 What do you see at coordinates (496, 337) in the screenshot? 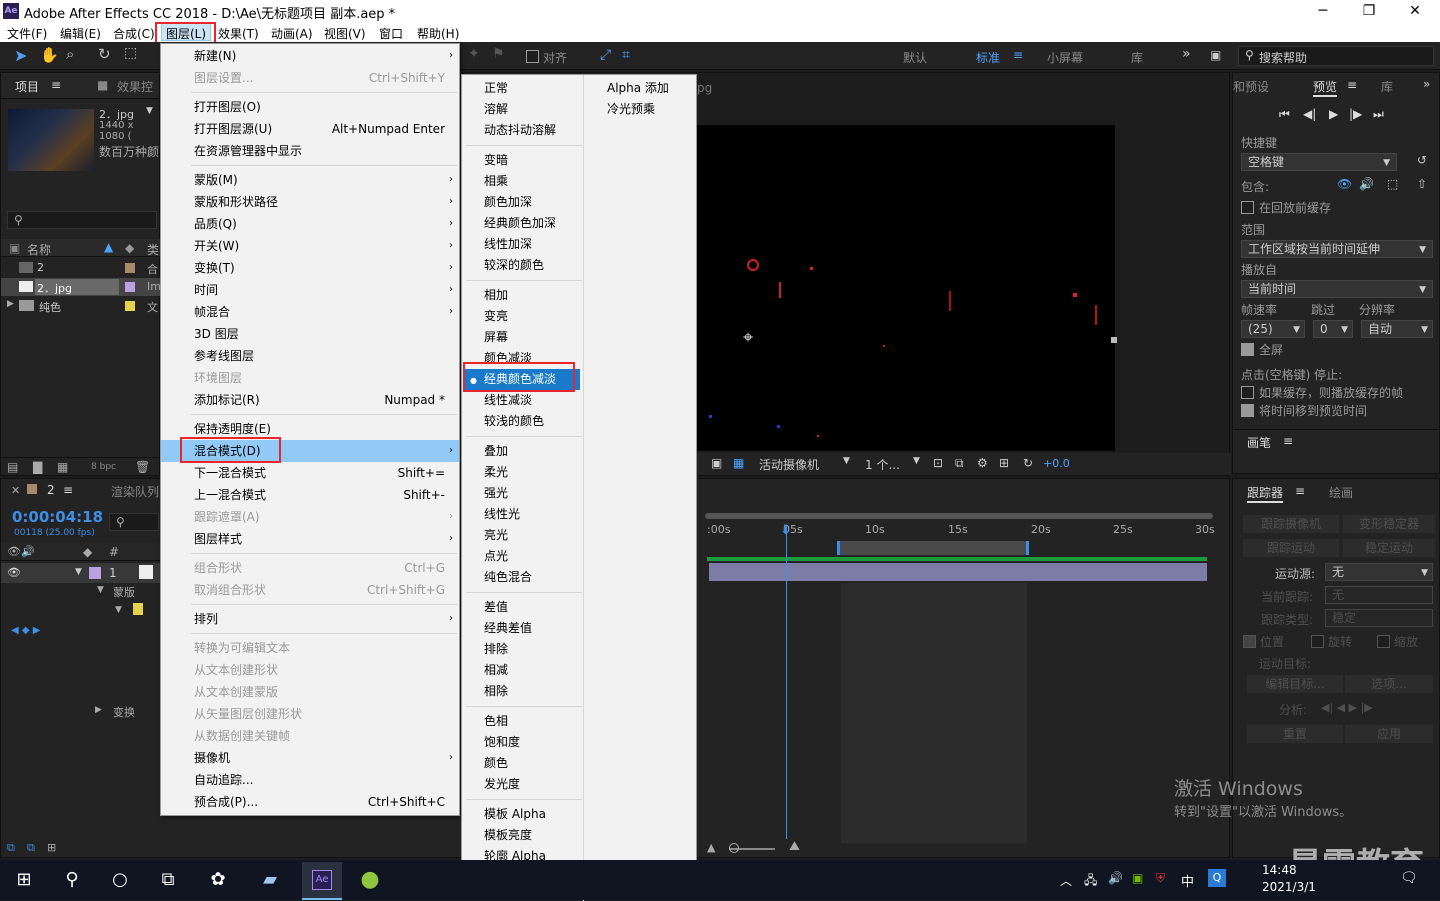
I see `blend-mode-item: 屏幕` at bounding box center [496, 337].